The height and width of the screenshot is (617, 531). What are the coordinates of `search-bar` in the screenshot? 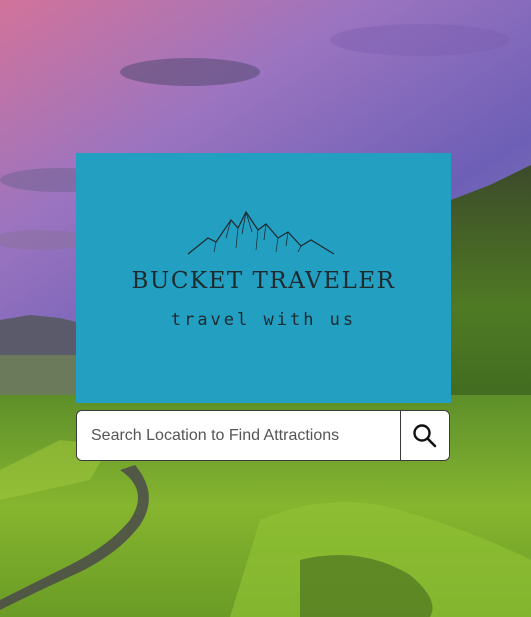 It's located at (263, 435).